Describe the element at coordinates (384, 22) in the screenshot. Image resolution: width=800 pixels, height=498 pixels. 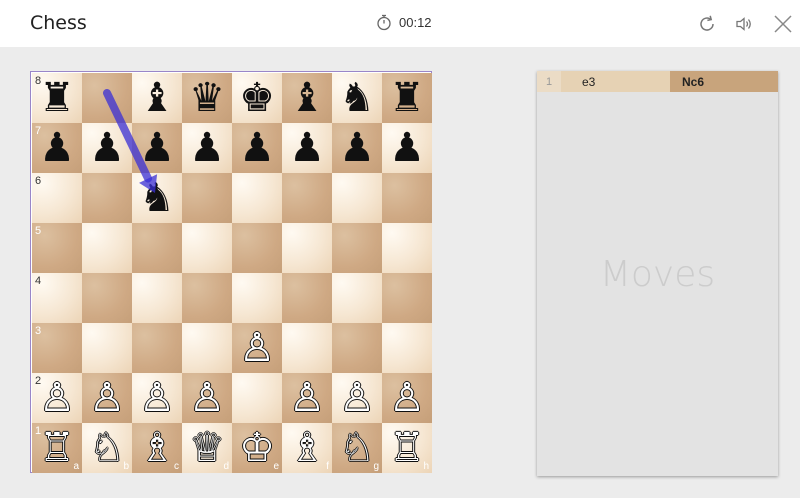
I see `stopwatch-icon` at that location.